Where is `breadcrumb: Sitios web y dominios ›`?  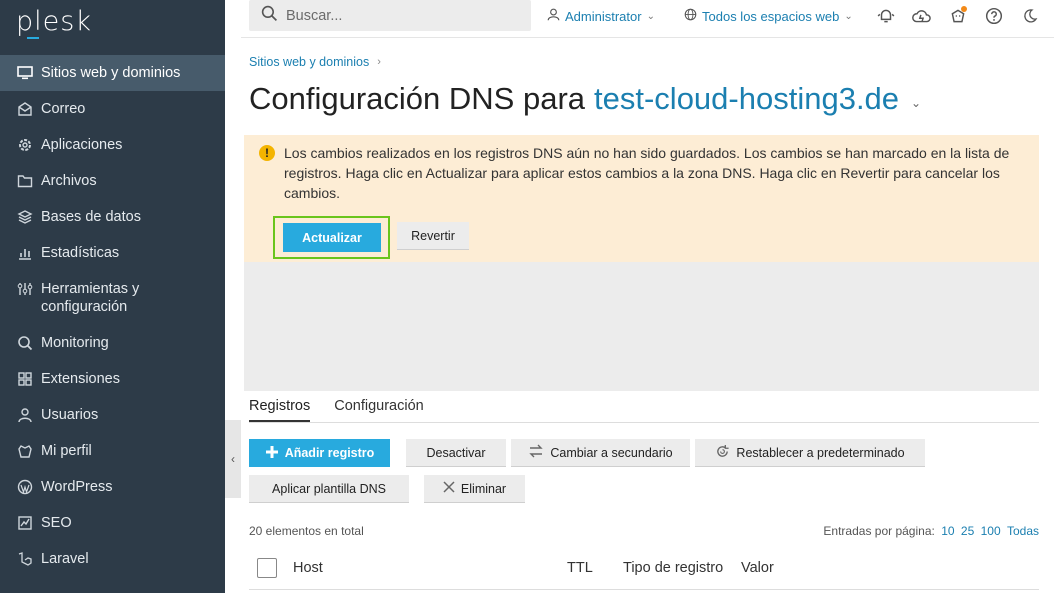
breadcrumb: Sitios web y dominios › is located at coordinates (315, 62).